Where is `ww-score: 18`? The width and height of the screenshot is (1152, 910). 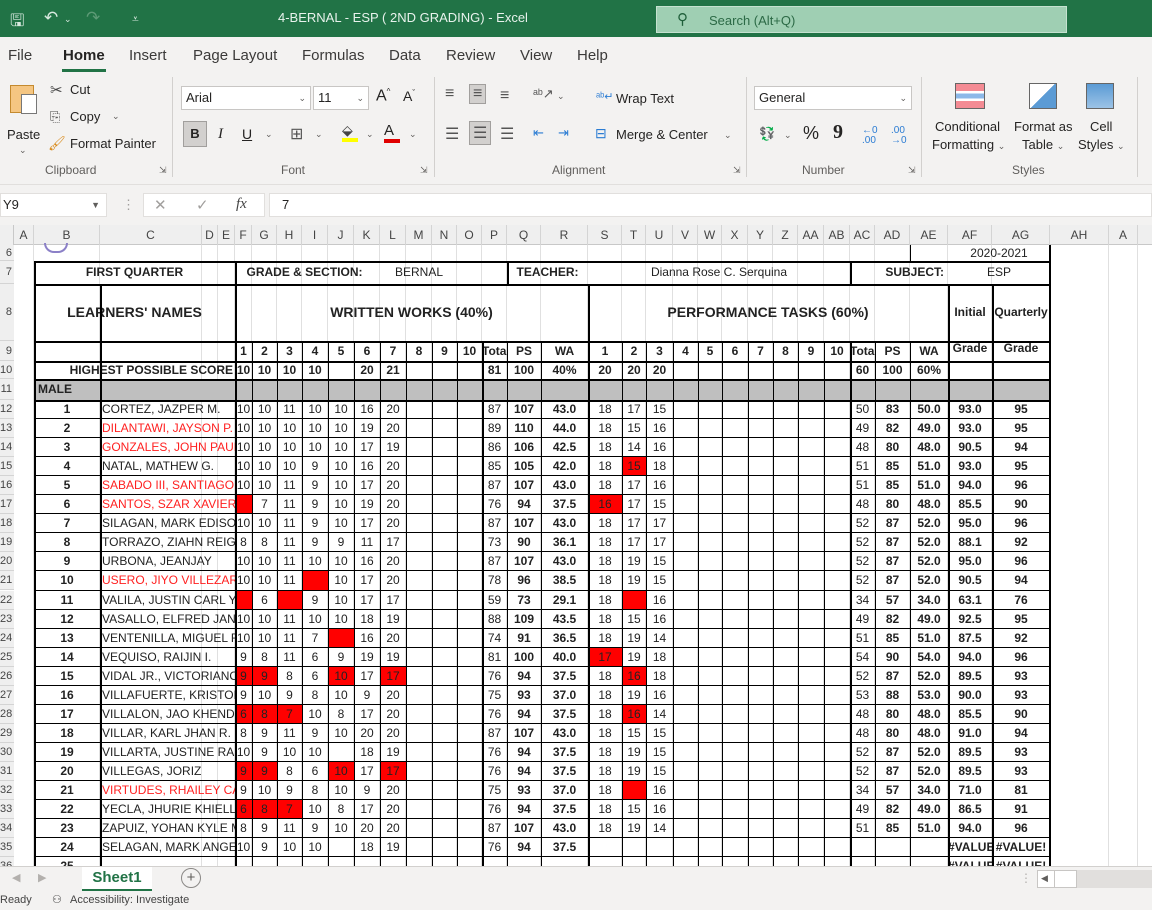
ww-score: 18 is located at coordinates (367, 847).